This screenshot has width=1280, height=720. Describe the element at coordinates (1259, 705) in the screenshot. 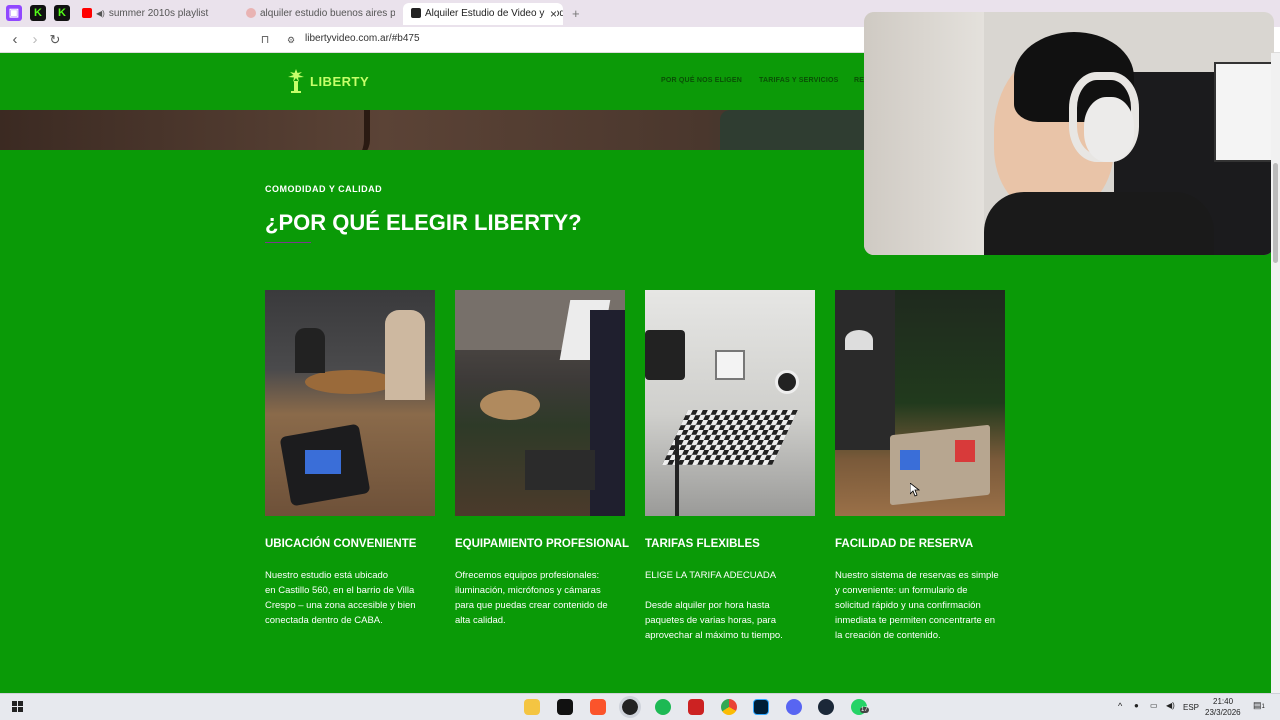

I see `notifications-icon: ▤1` at that location.